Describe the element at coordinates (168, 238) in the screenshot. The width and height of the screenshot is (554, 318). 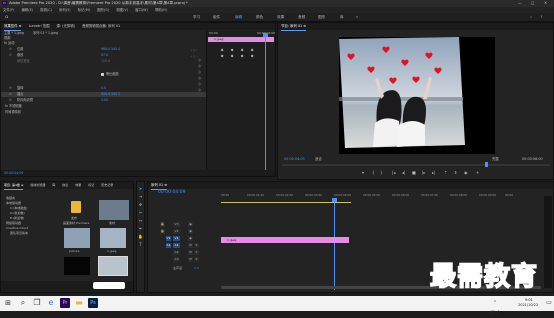
I see `source-patch-v1: V1` at that location.